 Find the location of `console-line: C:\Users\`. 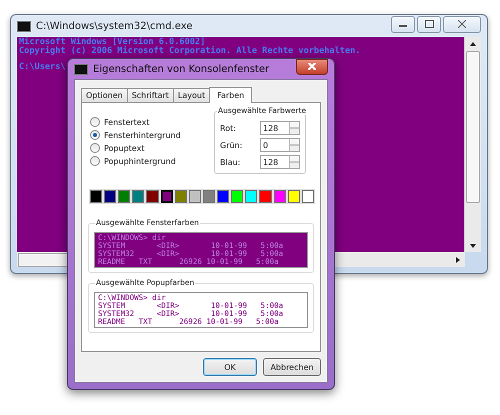

console-line: C:\Users\ is located at coordinates (42, 67).